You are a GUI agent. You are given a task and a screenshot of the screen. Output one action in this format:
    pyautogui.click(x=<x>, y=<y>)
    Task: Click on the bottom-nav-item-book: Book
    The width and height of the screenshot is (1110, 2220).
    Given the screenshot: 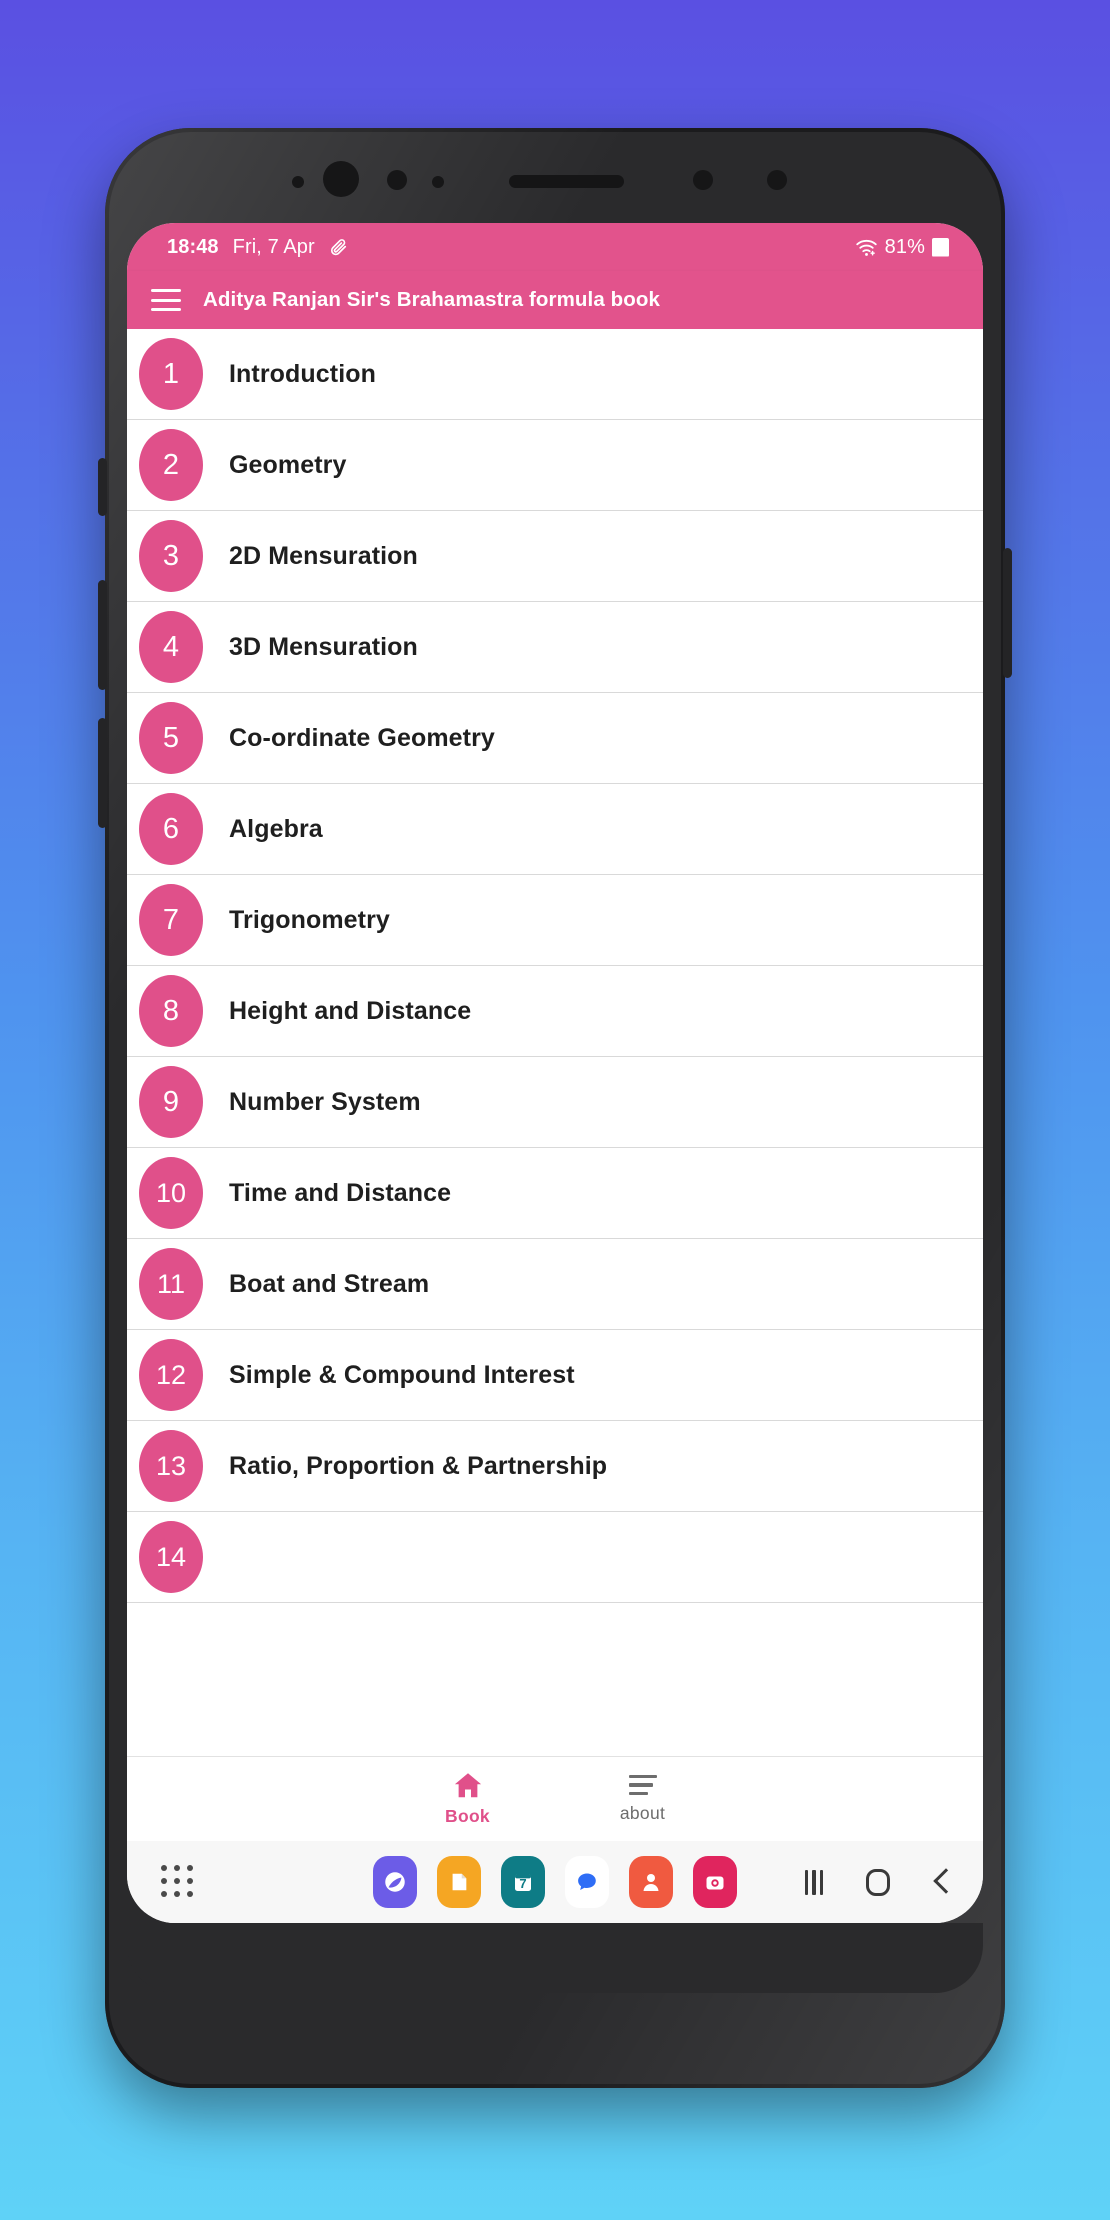 What is the action you would take?
    pyautogui.click(x=467, y=1799)
    